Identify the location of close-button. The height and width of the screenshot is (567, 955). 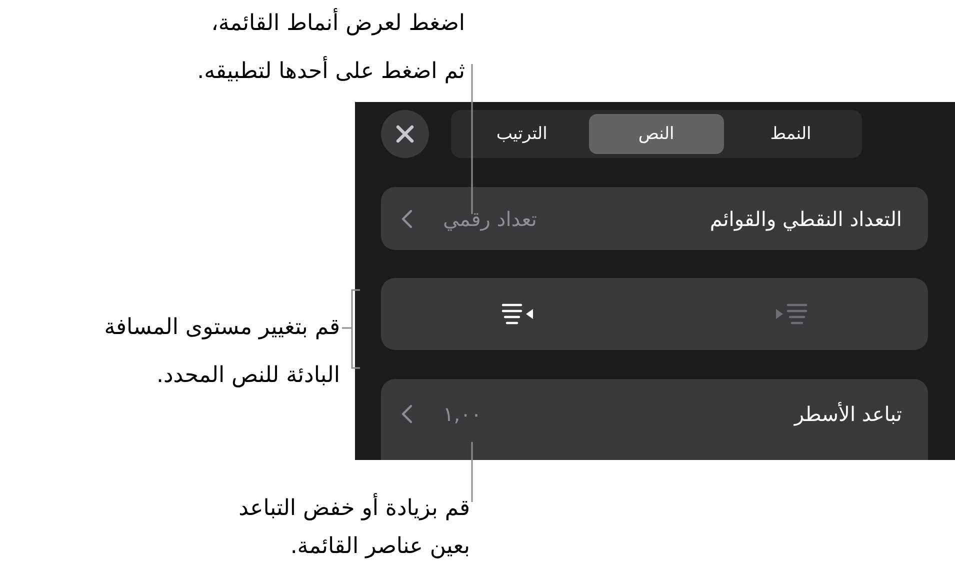
(405, 134).